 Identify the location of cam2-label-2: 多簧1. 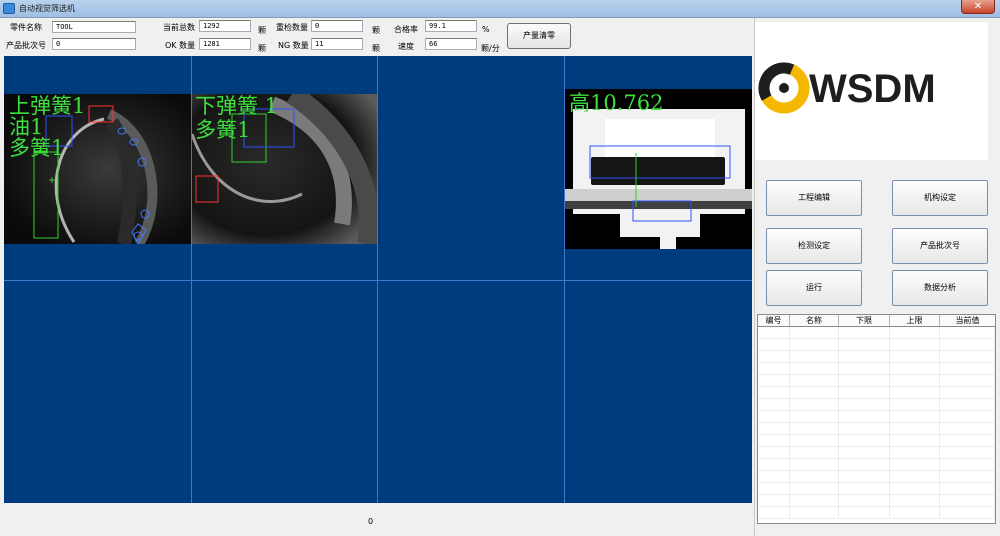
(223, 130).